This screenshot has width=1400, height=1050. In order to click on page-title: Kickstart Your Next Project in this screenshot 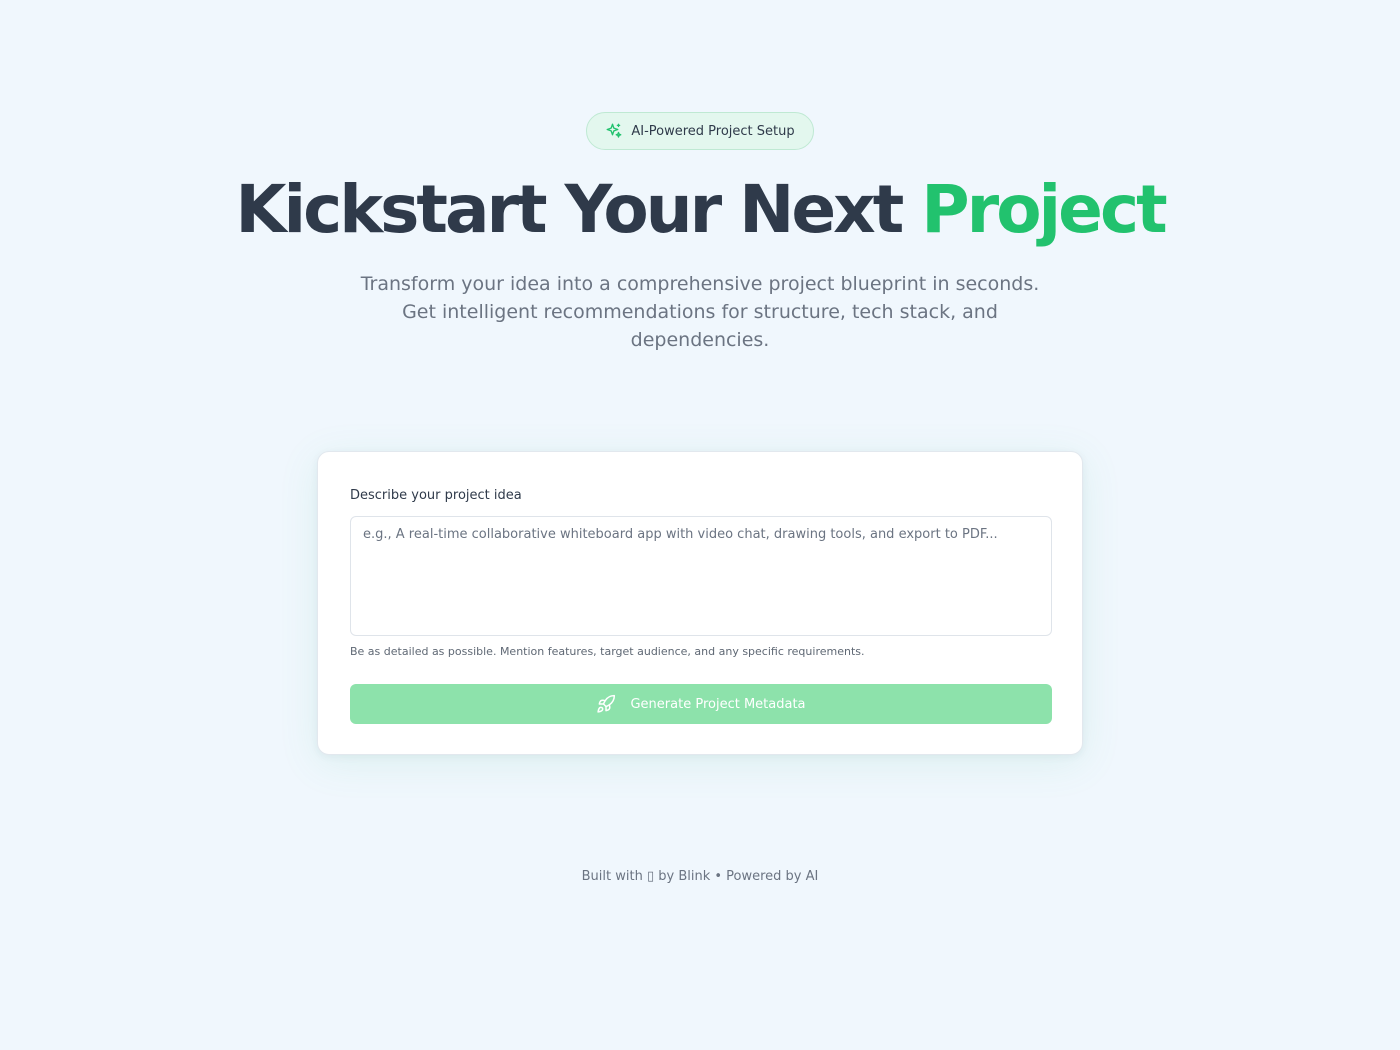, I will do `click(700, 210)`.